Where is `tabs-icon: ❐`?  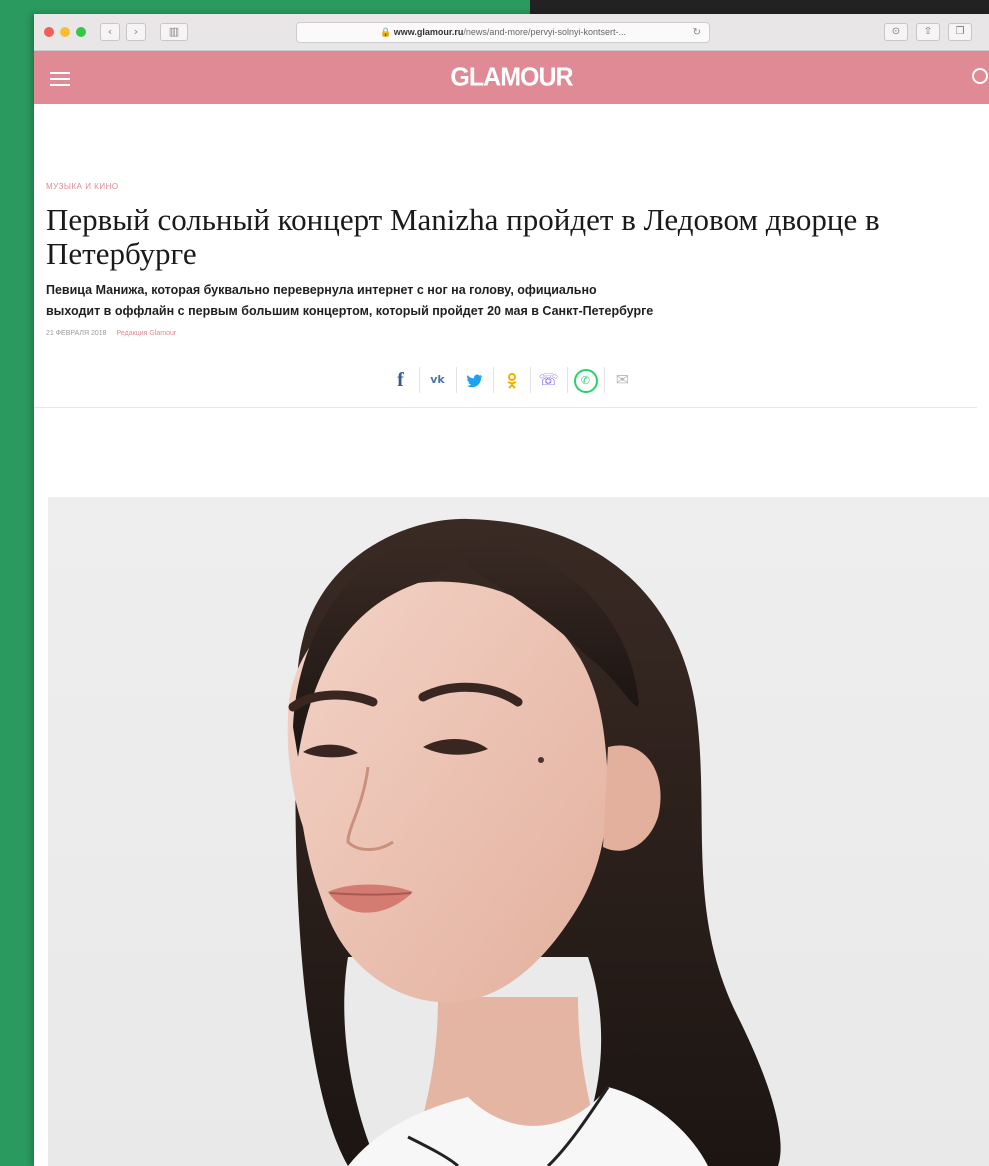 tabs-icon: ❐ is located at coordinates (960, 32).